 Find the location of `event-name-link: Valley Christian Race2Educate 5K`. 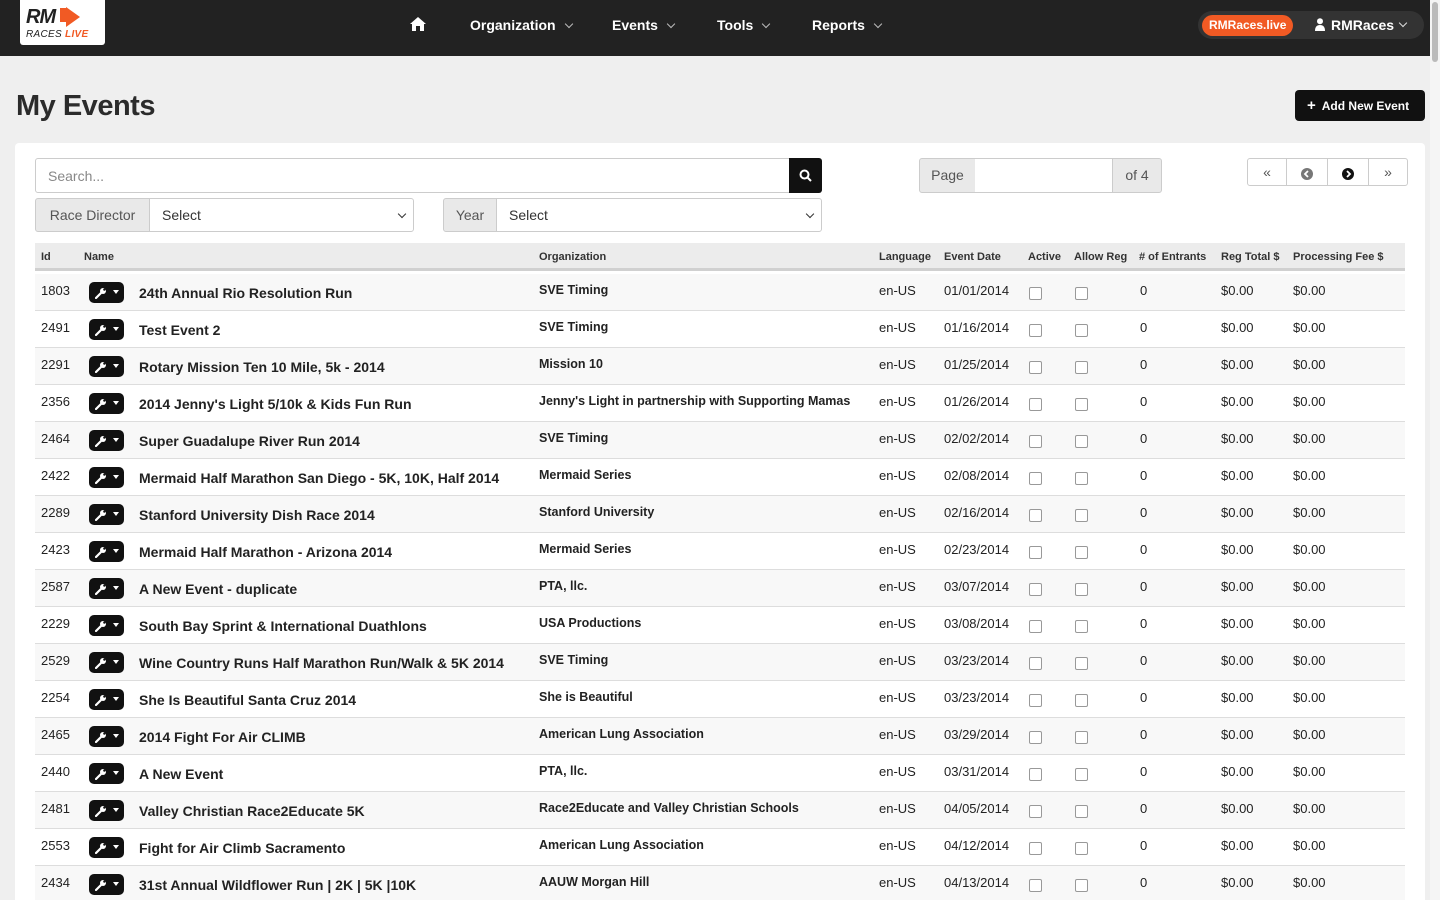

event-name-link: Valley Christian Race2Educate 5K is located at coordinates (252, 811).